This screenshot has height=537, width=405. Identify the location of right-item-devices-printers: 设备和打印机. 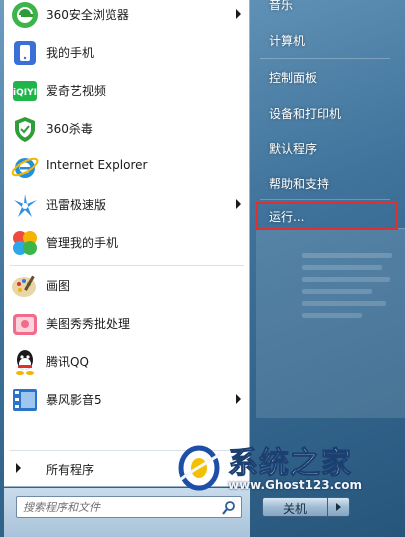
(327, 113).